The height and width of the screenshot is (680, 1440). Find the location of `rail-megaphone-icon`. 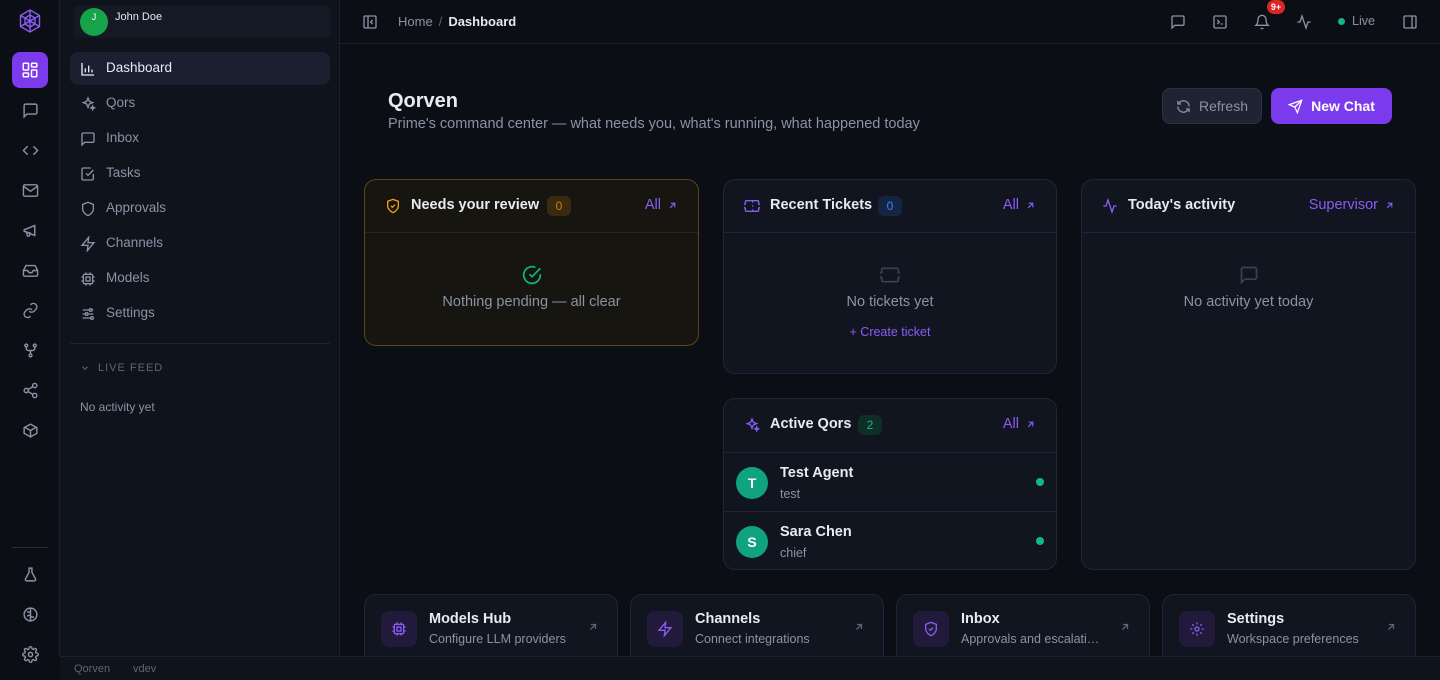

rail-megaphone-icon is located at coordinates (30, 230).